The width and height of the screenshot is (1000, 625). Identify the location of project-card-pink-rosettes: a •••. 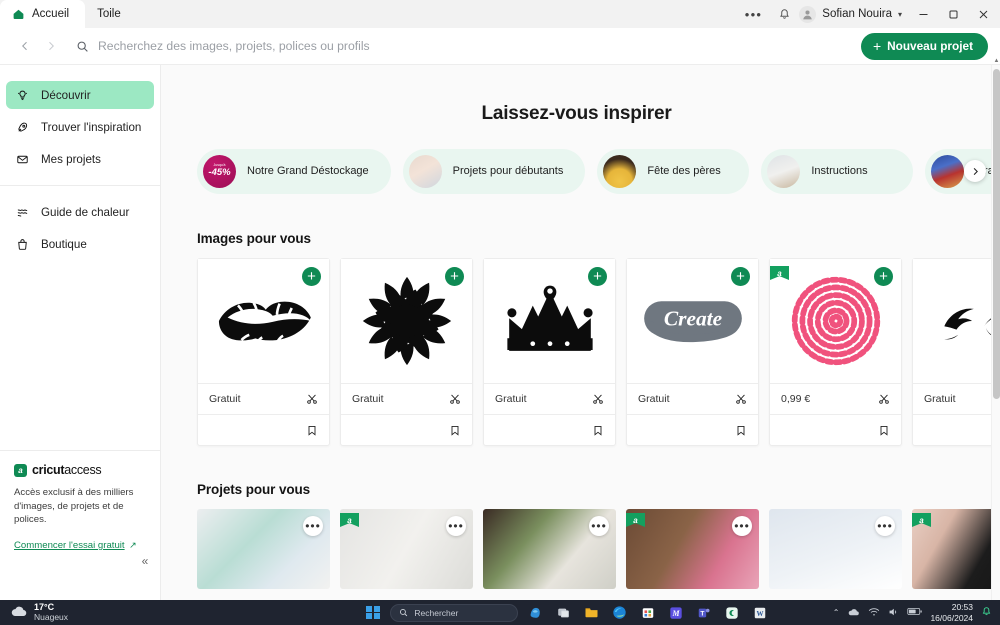
(692, 549).